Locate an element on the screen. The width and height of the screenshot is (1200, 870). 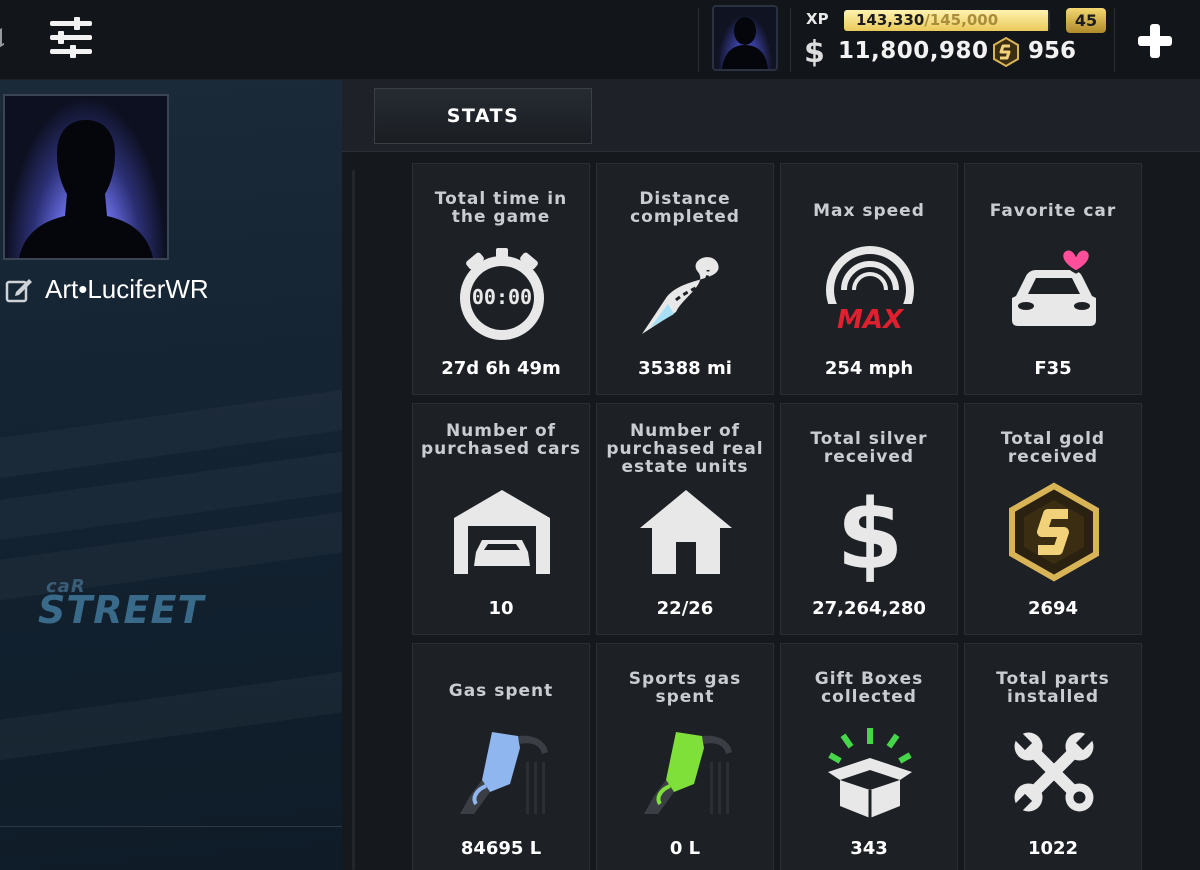
carx-street-logo: caR STREET is located at coordinates (168, 605).